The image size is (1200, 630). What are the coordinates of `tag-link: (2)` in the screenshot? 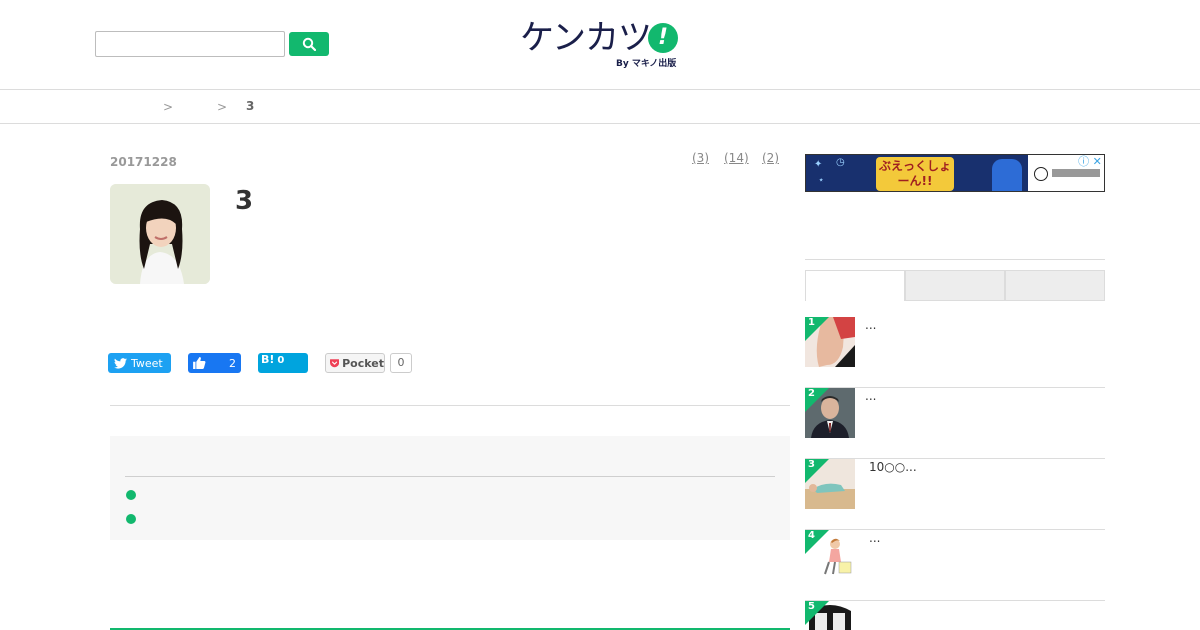 It's located at (770, 158).